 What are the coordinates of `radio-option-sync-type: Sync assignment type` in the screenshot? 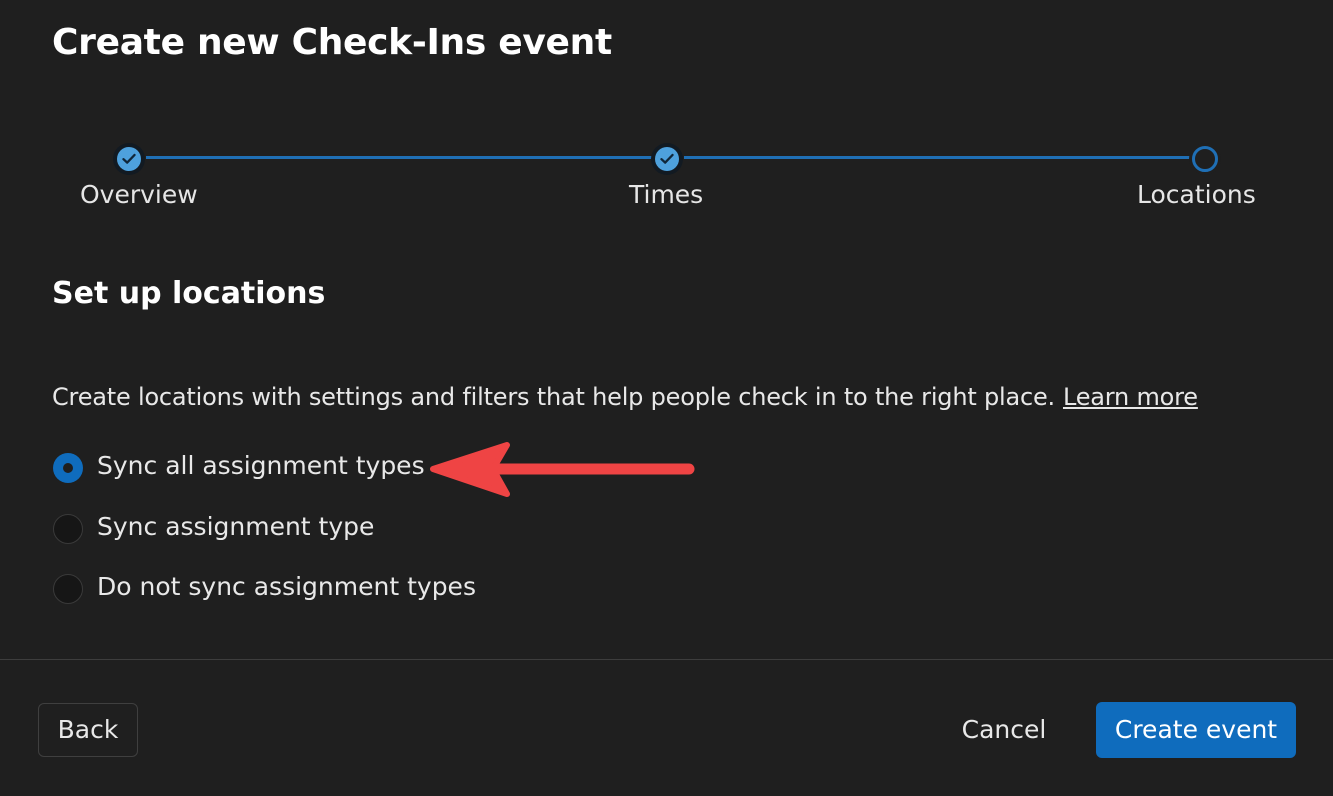 It's located at (303, 529).